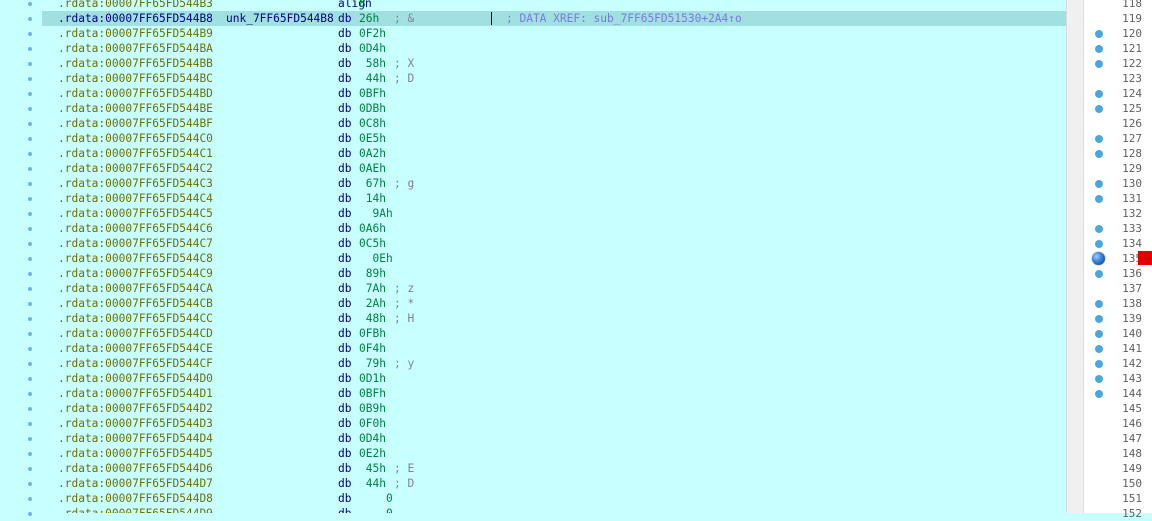  I want to click on listing-line: .rdata:00007FF65FD544C2 db 0AEh, so click(554, 168).